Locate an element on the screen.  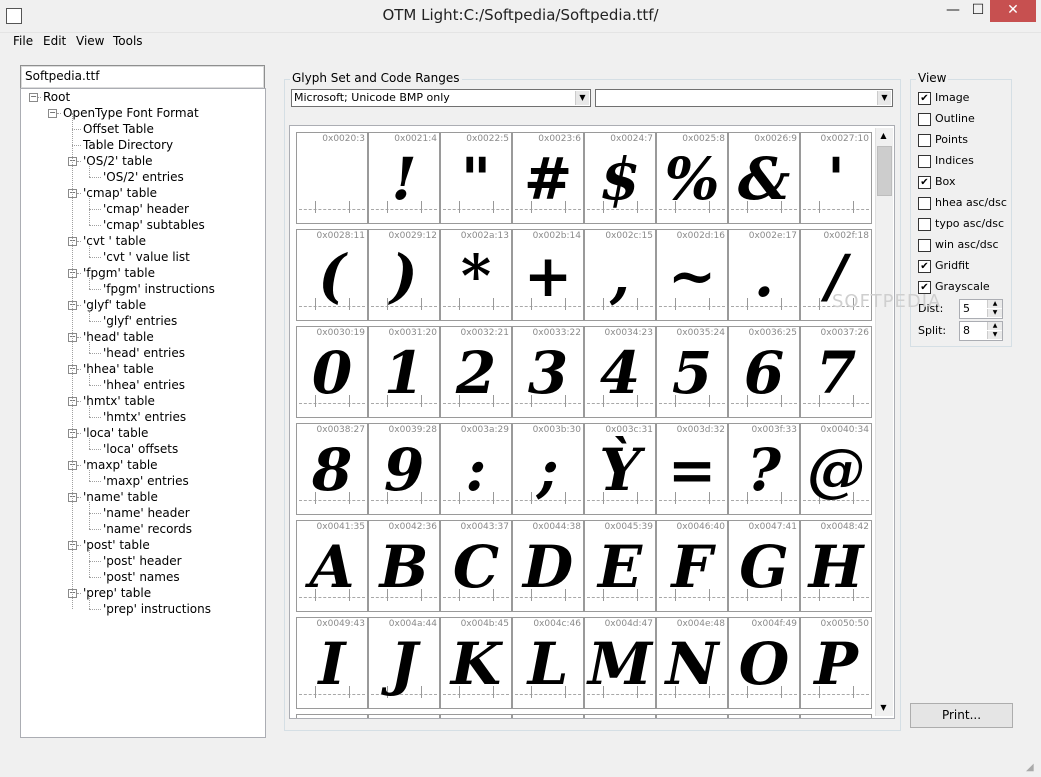
glyph-cell: 0x0028:11( is located at coordinates (332, 275).